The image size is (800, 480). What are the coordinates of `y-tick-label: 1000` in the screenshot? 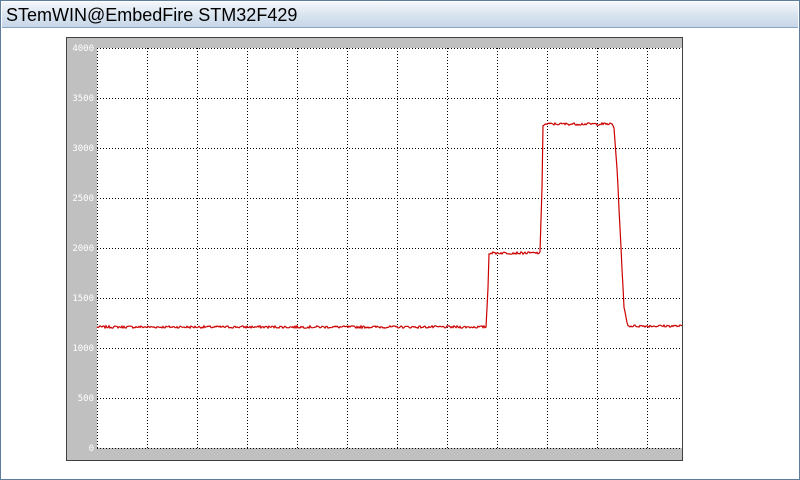 It's located at (83, 349).